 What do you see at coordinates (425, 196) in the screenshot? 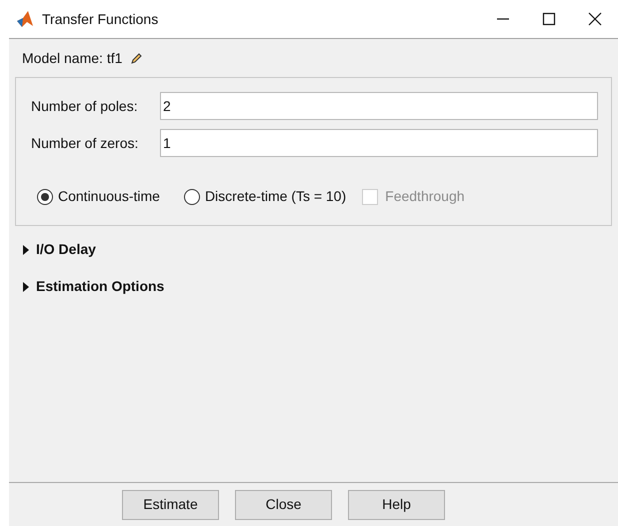
I see `checkbox-label: Feedthrough` at bounding box center [425, 196].